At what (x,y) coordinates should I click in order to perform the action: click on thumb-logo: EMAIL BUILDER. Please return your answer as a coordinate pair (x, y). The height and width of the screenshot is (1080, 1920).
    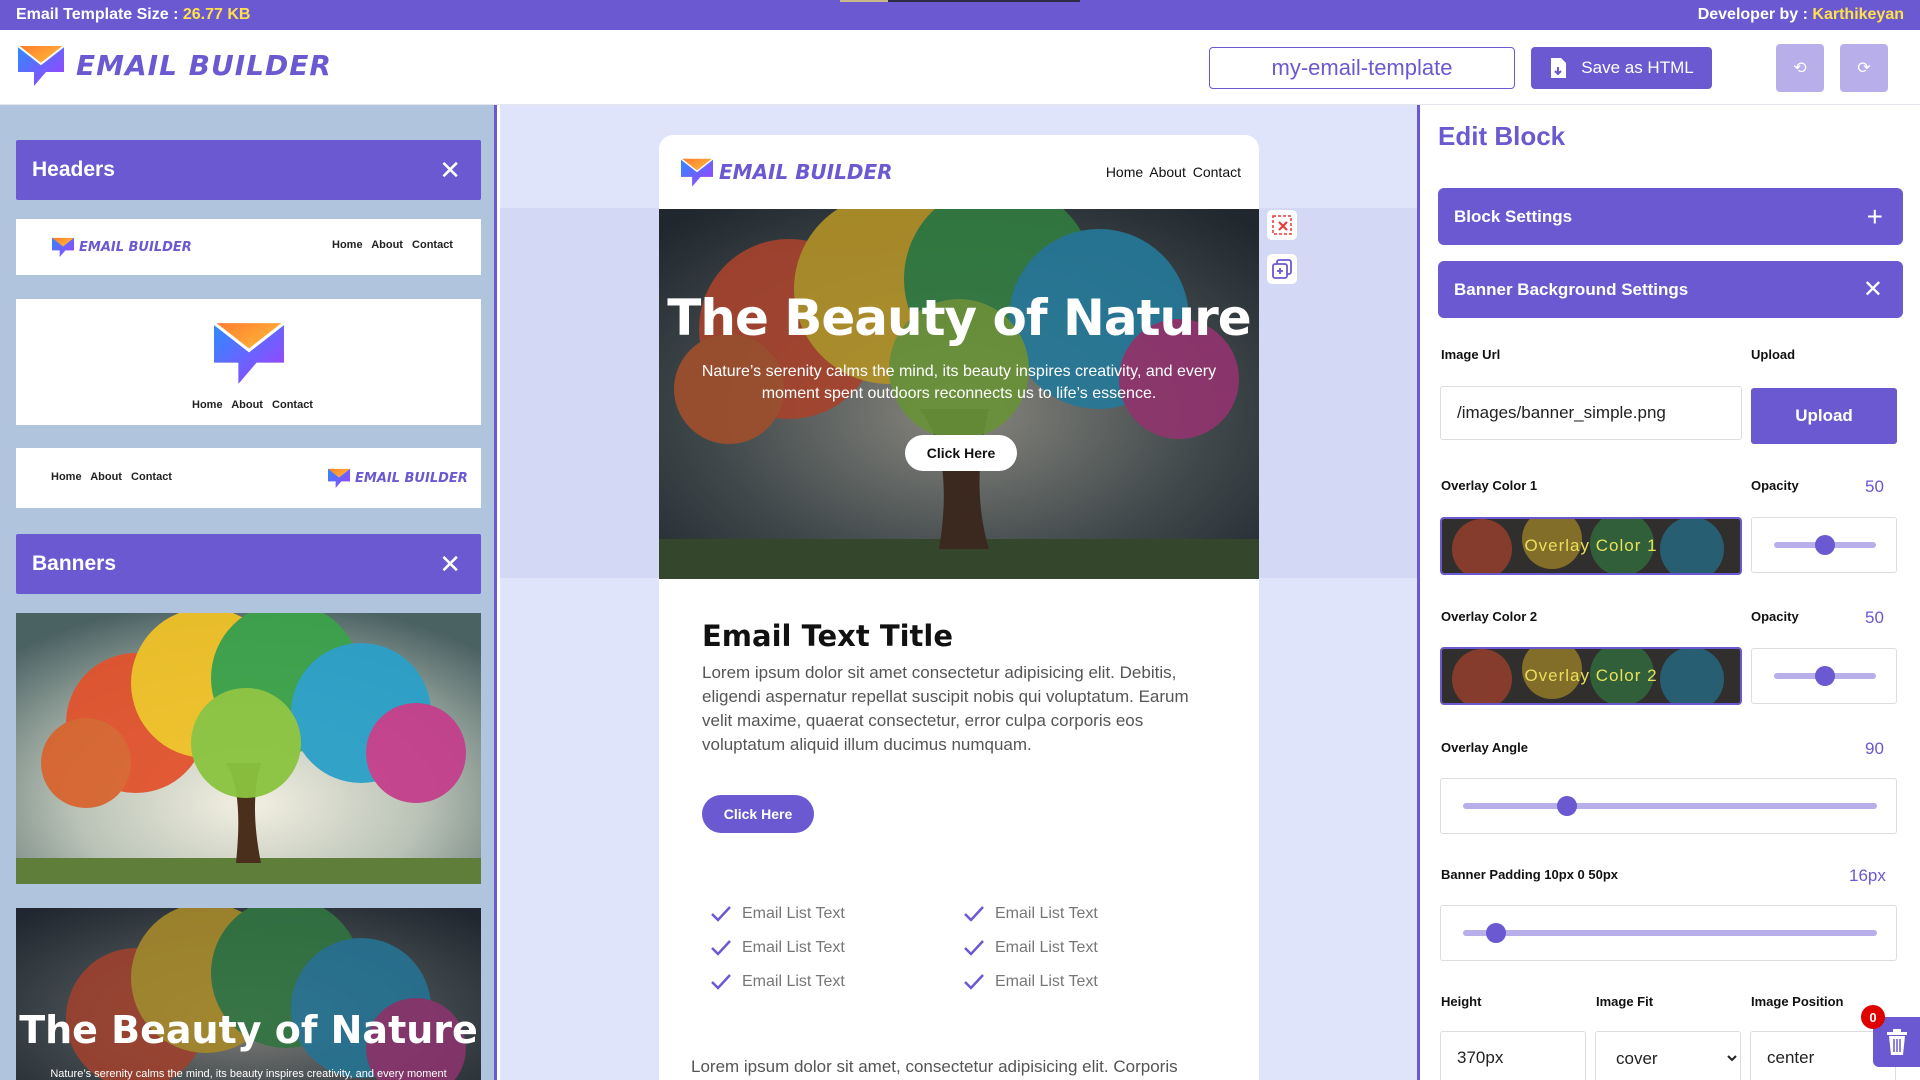
    Looking at the image, I should click on (397, 478).